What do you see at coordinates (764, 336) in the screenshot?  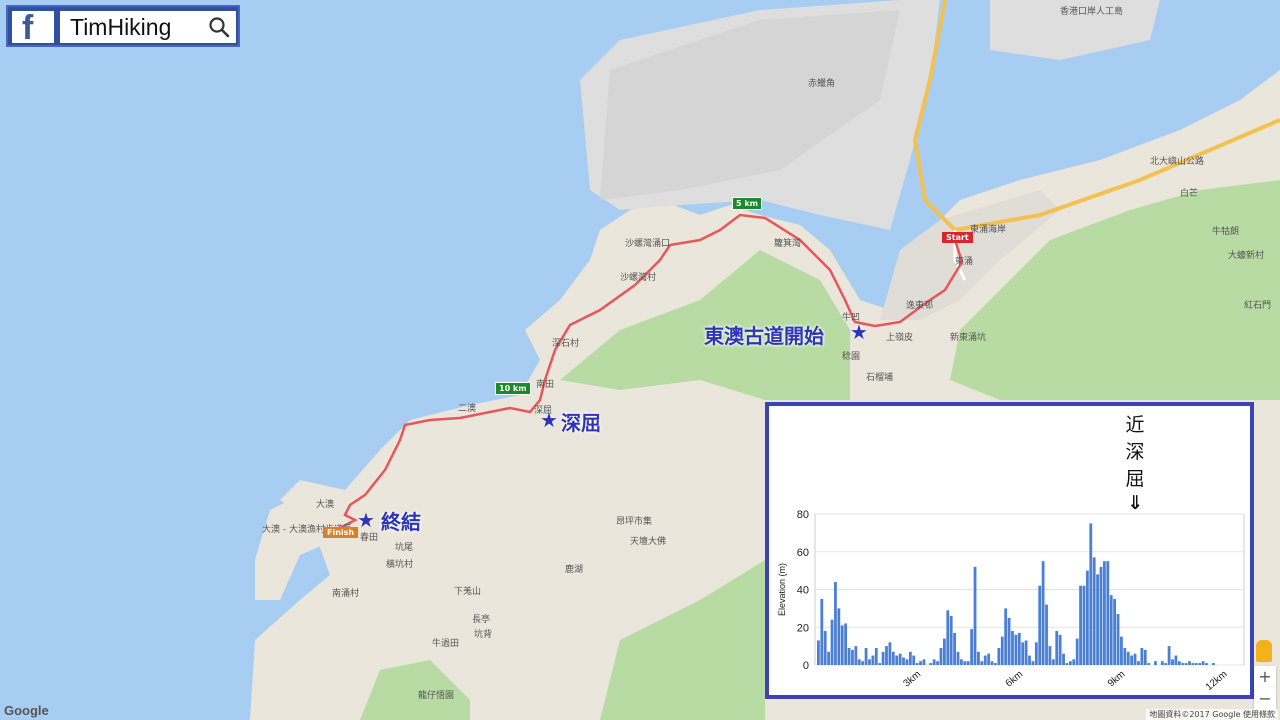 I see `start-place-label: 東澳古道開始` at bounding box center [764, 336].